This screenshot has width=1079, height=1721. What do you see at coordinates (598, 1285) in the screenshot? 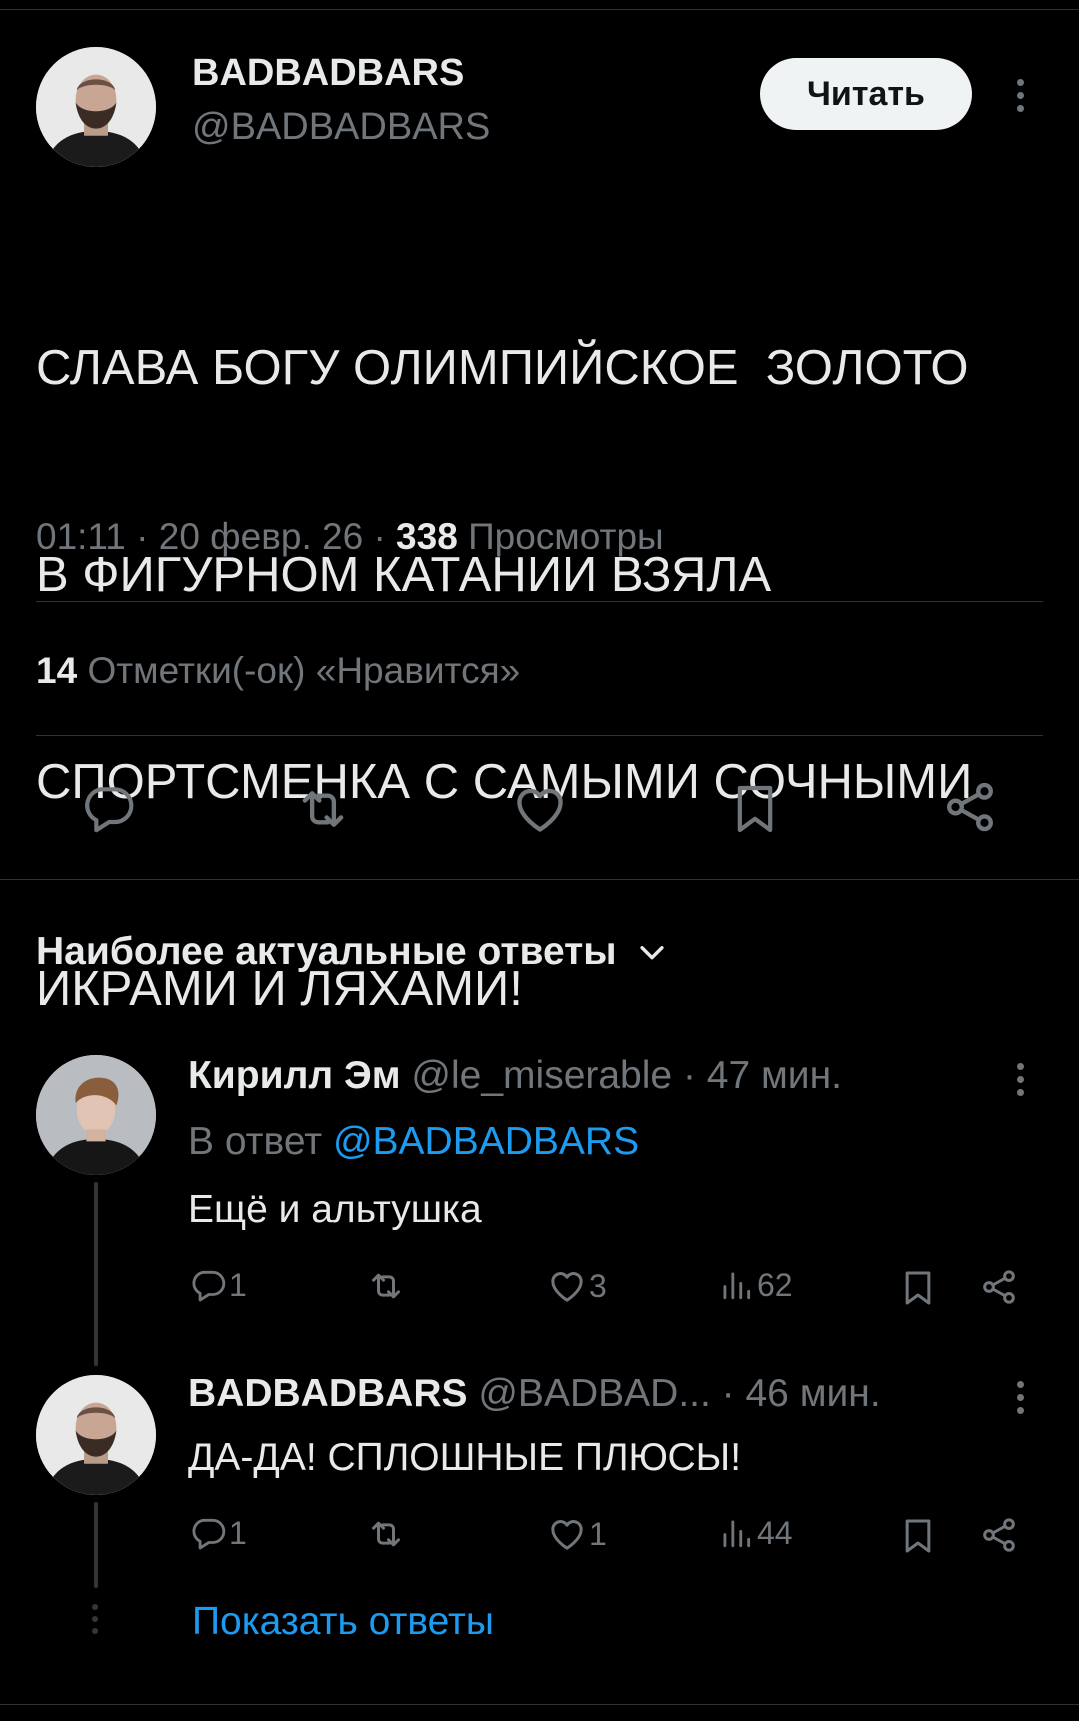
I see `reply-like-count: 3` at bounding box center [598, 1285].